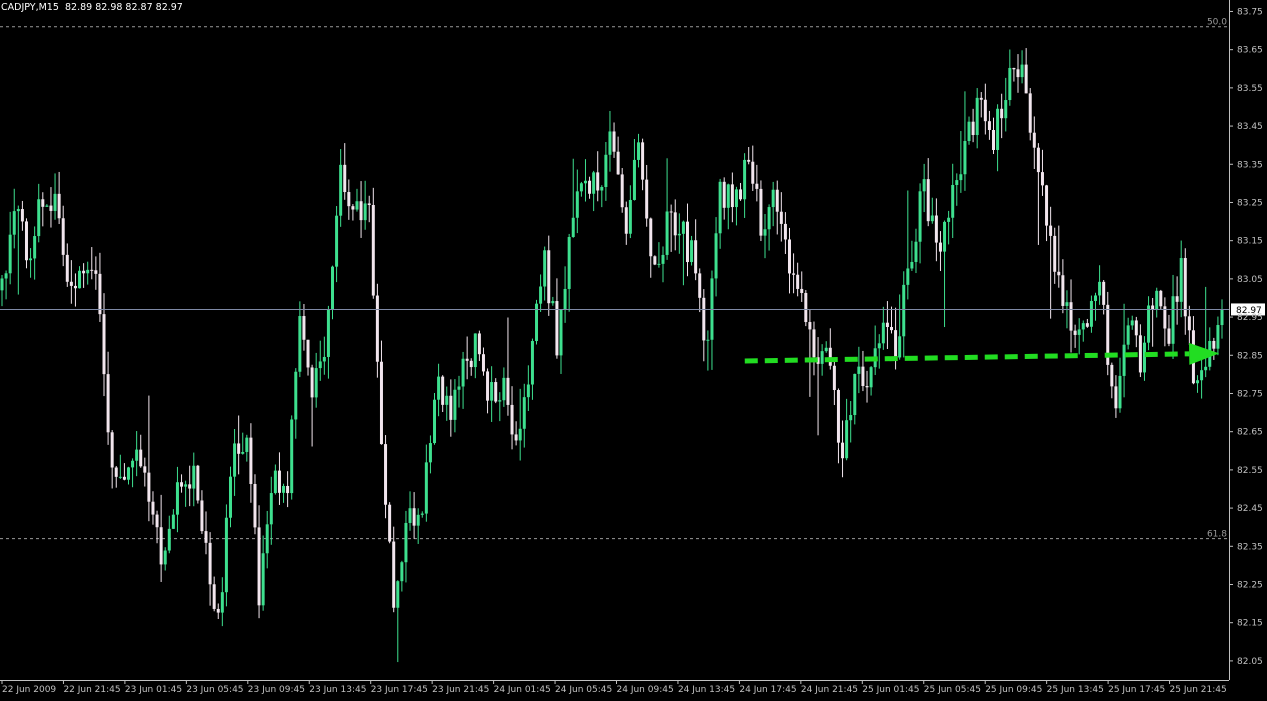 The height and width of the screenshot is (701, 1267). What do you see at coordinates (91, 690) in the screenshot?
I see `time-tick-label: 22 Jun 21:45` at bounding box center [91, 690].